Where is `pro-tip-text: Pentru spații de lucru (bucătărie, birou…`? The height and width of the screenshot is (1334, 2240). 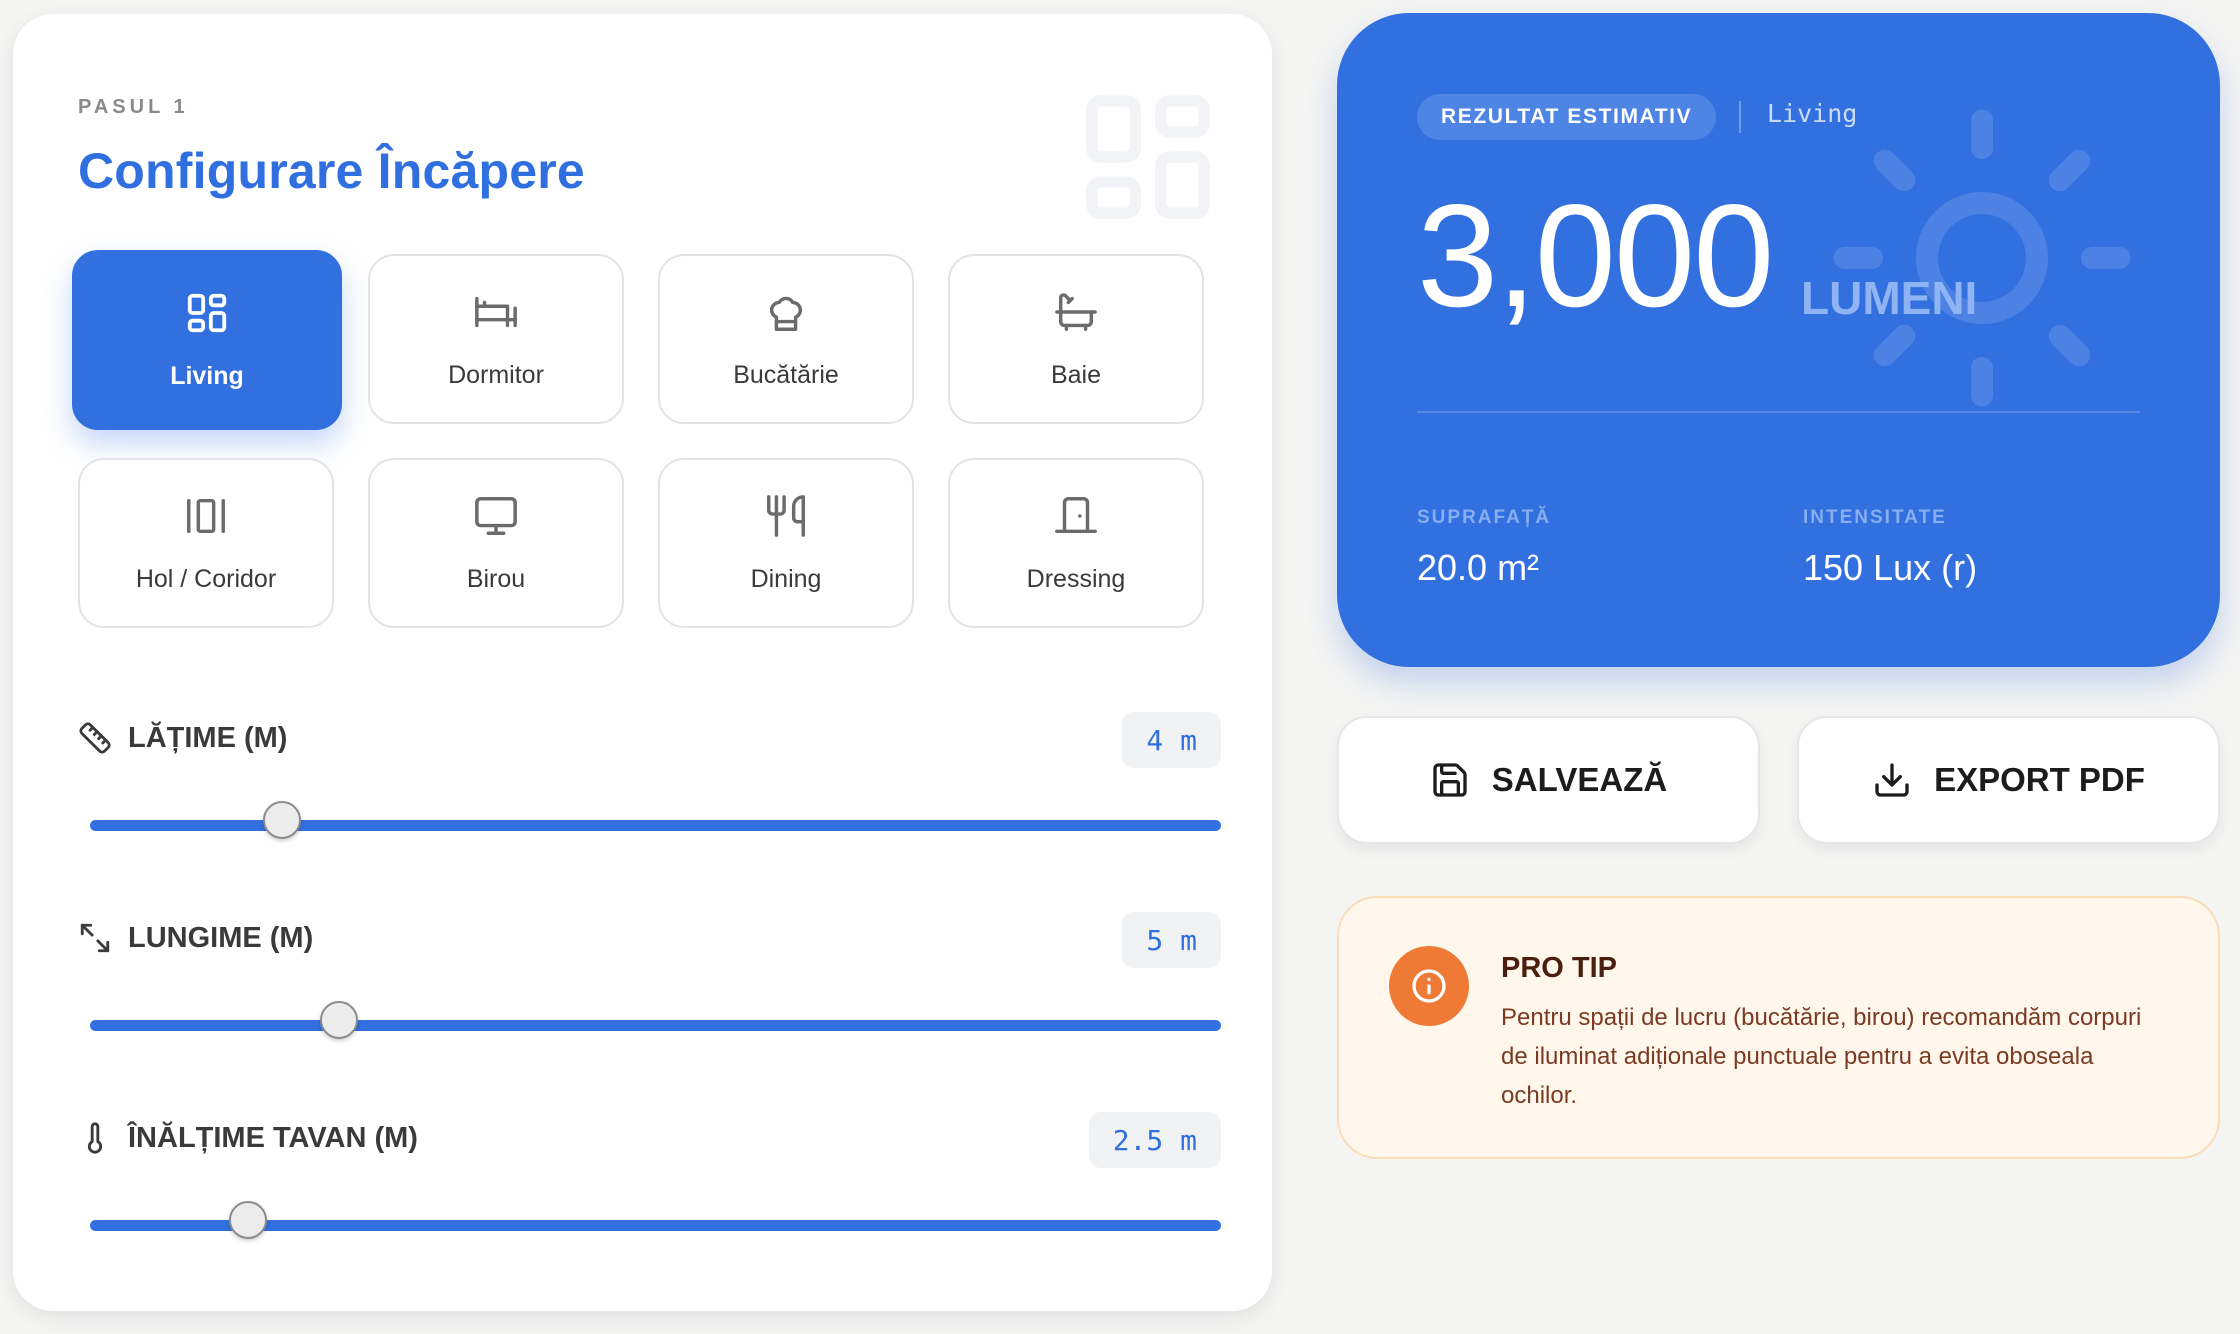
pro-tip-text: Pentru spații de lucru (bucătărie, birou… is located at coordinates (1821, 1056).